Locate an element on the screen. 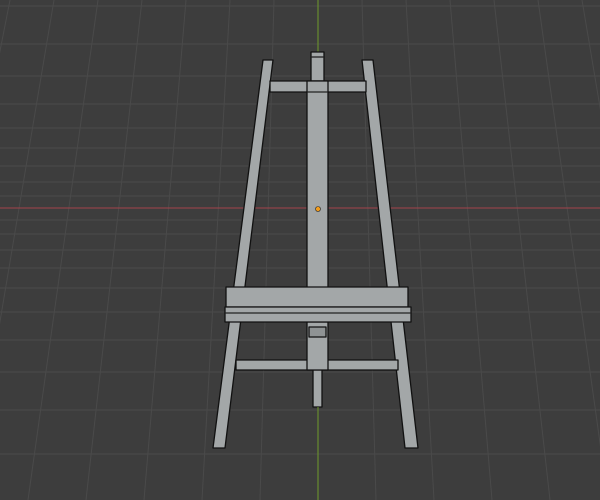 Image resolution: width=600 pixels, height=500 pixels. easel-post-bracket is located at coordinates (317, 332).